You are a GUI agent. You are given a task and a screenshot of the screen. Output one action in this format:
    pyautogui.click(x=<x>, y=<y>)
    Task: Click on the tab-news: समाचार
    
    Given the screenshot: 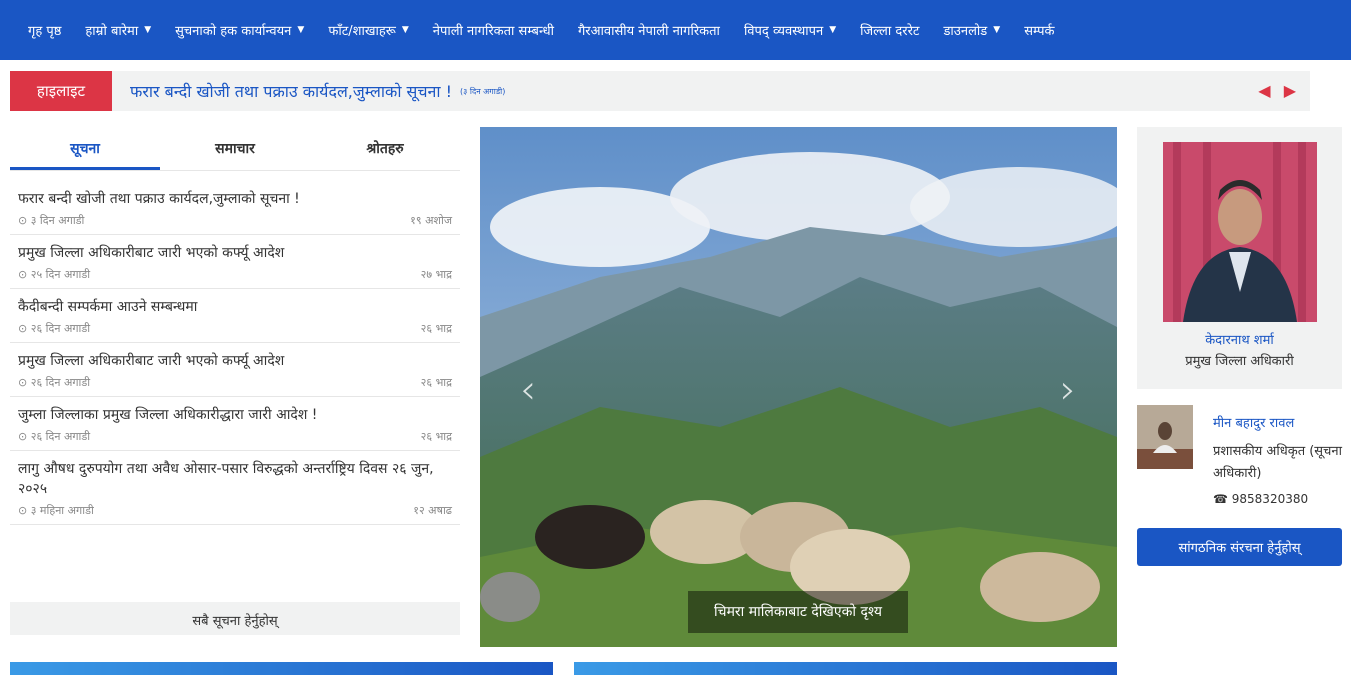 What is the action you would take?
    pyautogui.click(x=235, y=148)
    